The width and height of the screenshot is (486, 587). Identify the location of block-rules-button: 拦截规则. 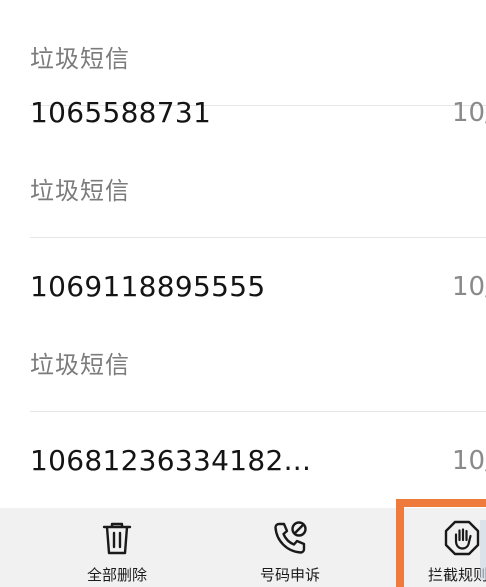
(442, 547).